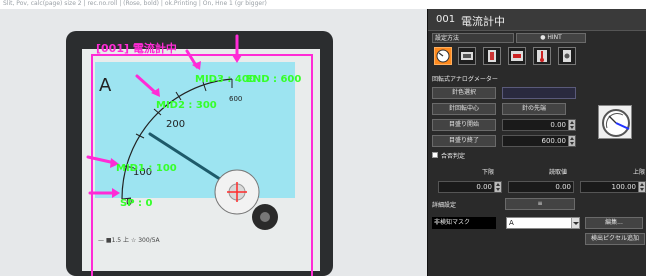 The height and width of the screenshot is (276, 646). I want to click on segment-tool-button, so click(517, 56).